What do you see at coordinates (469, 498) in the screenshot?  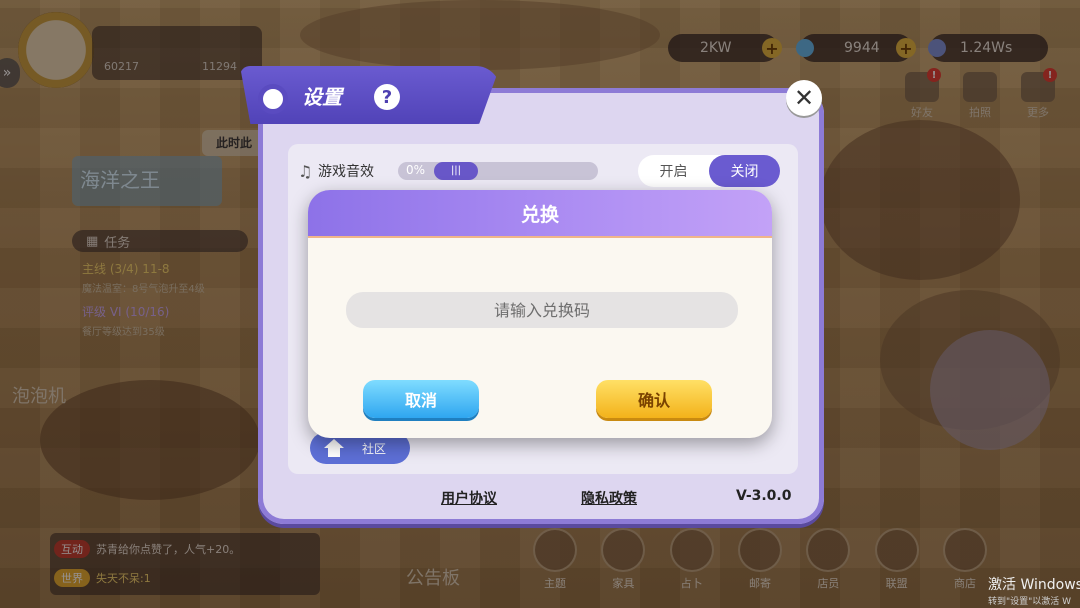 I see `user-agreement-link: 用户协议` at bounding box center [469, 498].